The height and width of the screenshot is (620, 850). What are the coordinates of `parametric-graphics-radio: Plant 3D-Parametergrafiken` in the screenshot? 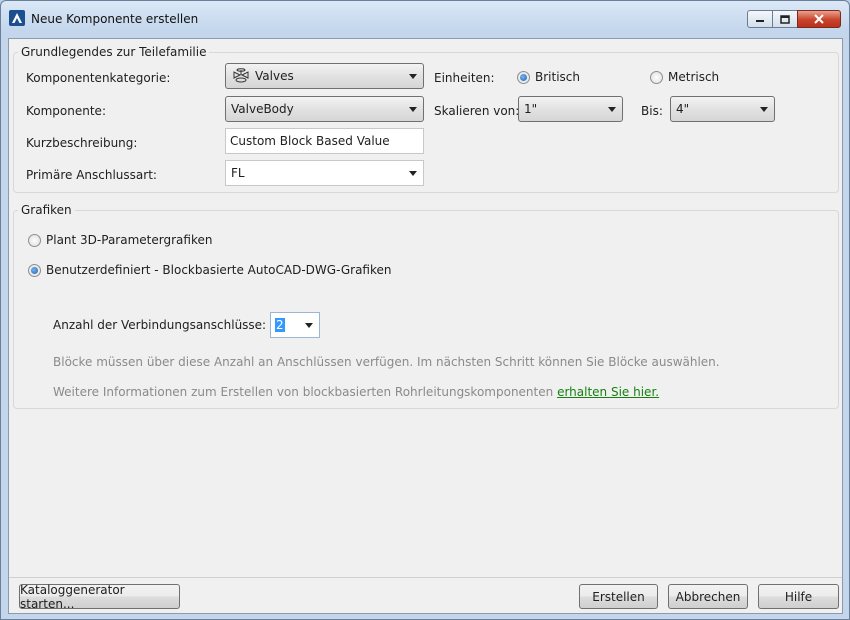 It's located at (120, 240).